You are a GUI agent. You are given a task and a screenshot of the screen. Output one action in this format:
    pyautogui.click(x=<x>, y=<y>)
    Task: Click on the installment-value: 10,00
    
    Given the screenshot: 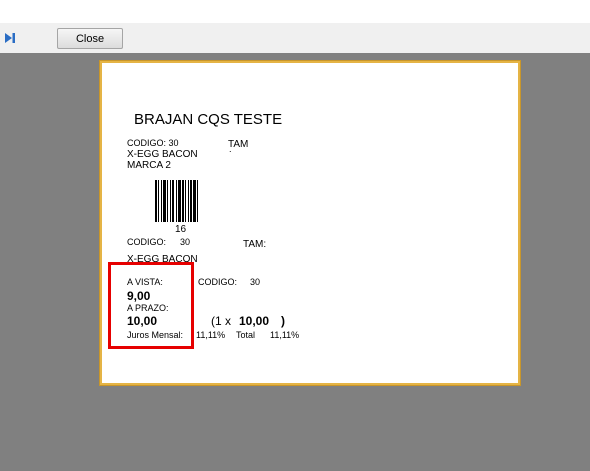 What is the action you would take?
    pyautogui.click(x=254, y=321)
    